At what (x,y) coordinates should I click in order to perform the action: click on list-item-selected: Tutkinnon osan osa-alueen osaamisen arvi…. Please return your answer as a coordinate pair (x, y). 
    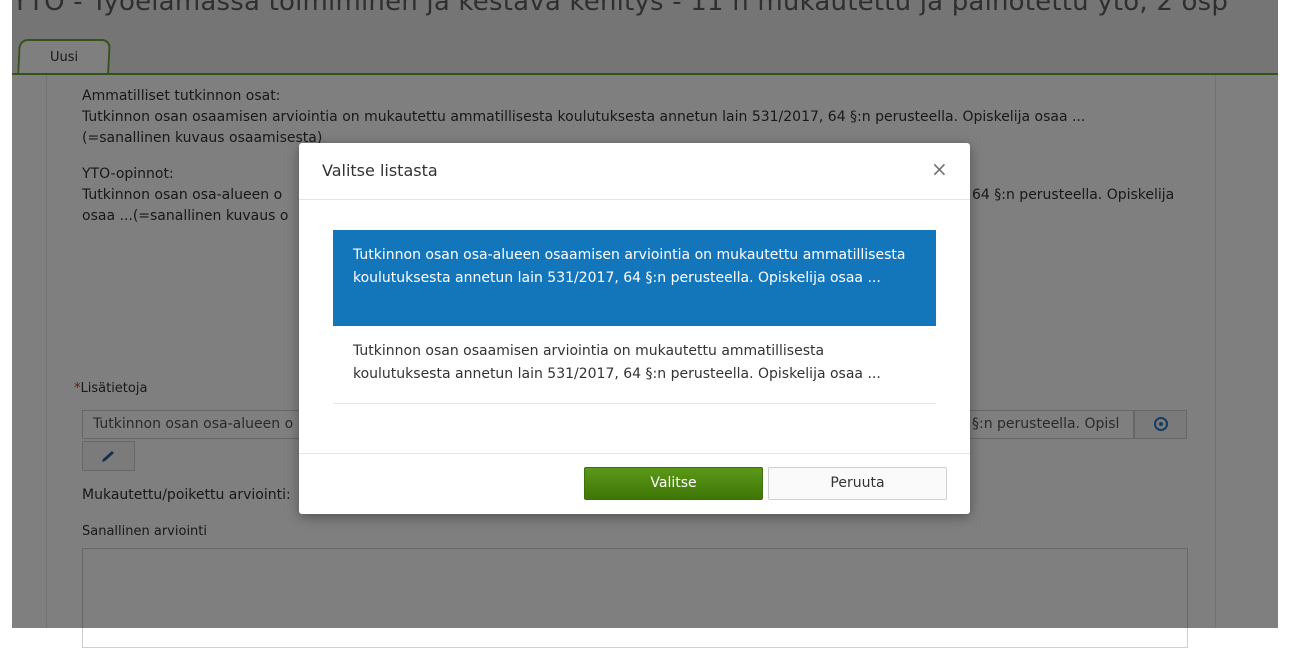
    Looking at the image, I should click on (634, 278).